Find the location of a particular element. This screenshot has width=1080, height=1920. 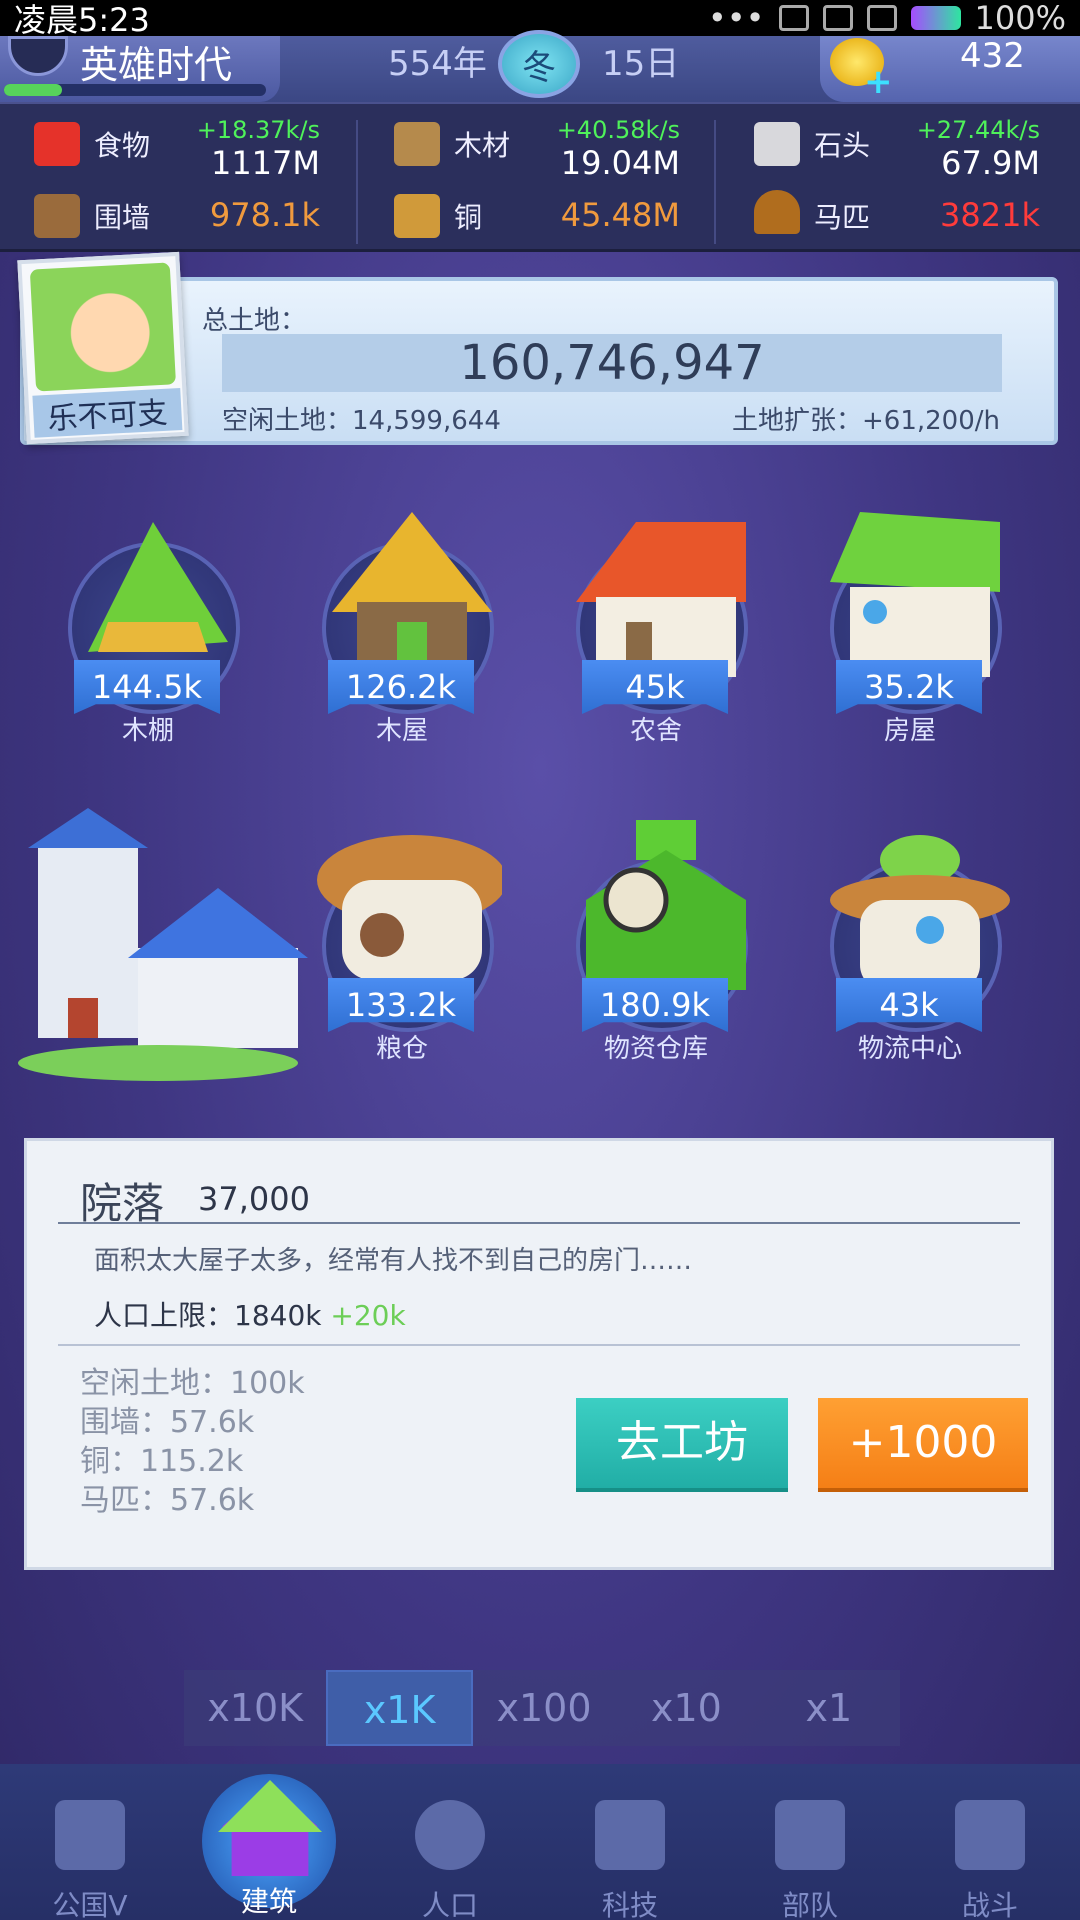

land-total-label: 总土地： is located at coordinates (254, 321).